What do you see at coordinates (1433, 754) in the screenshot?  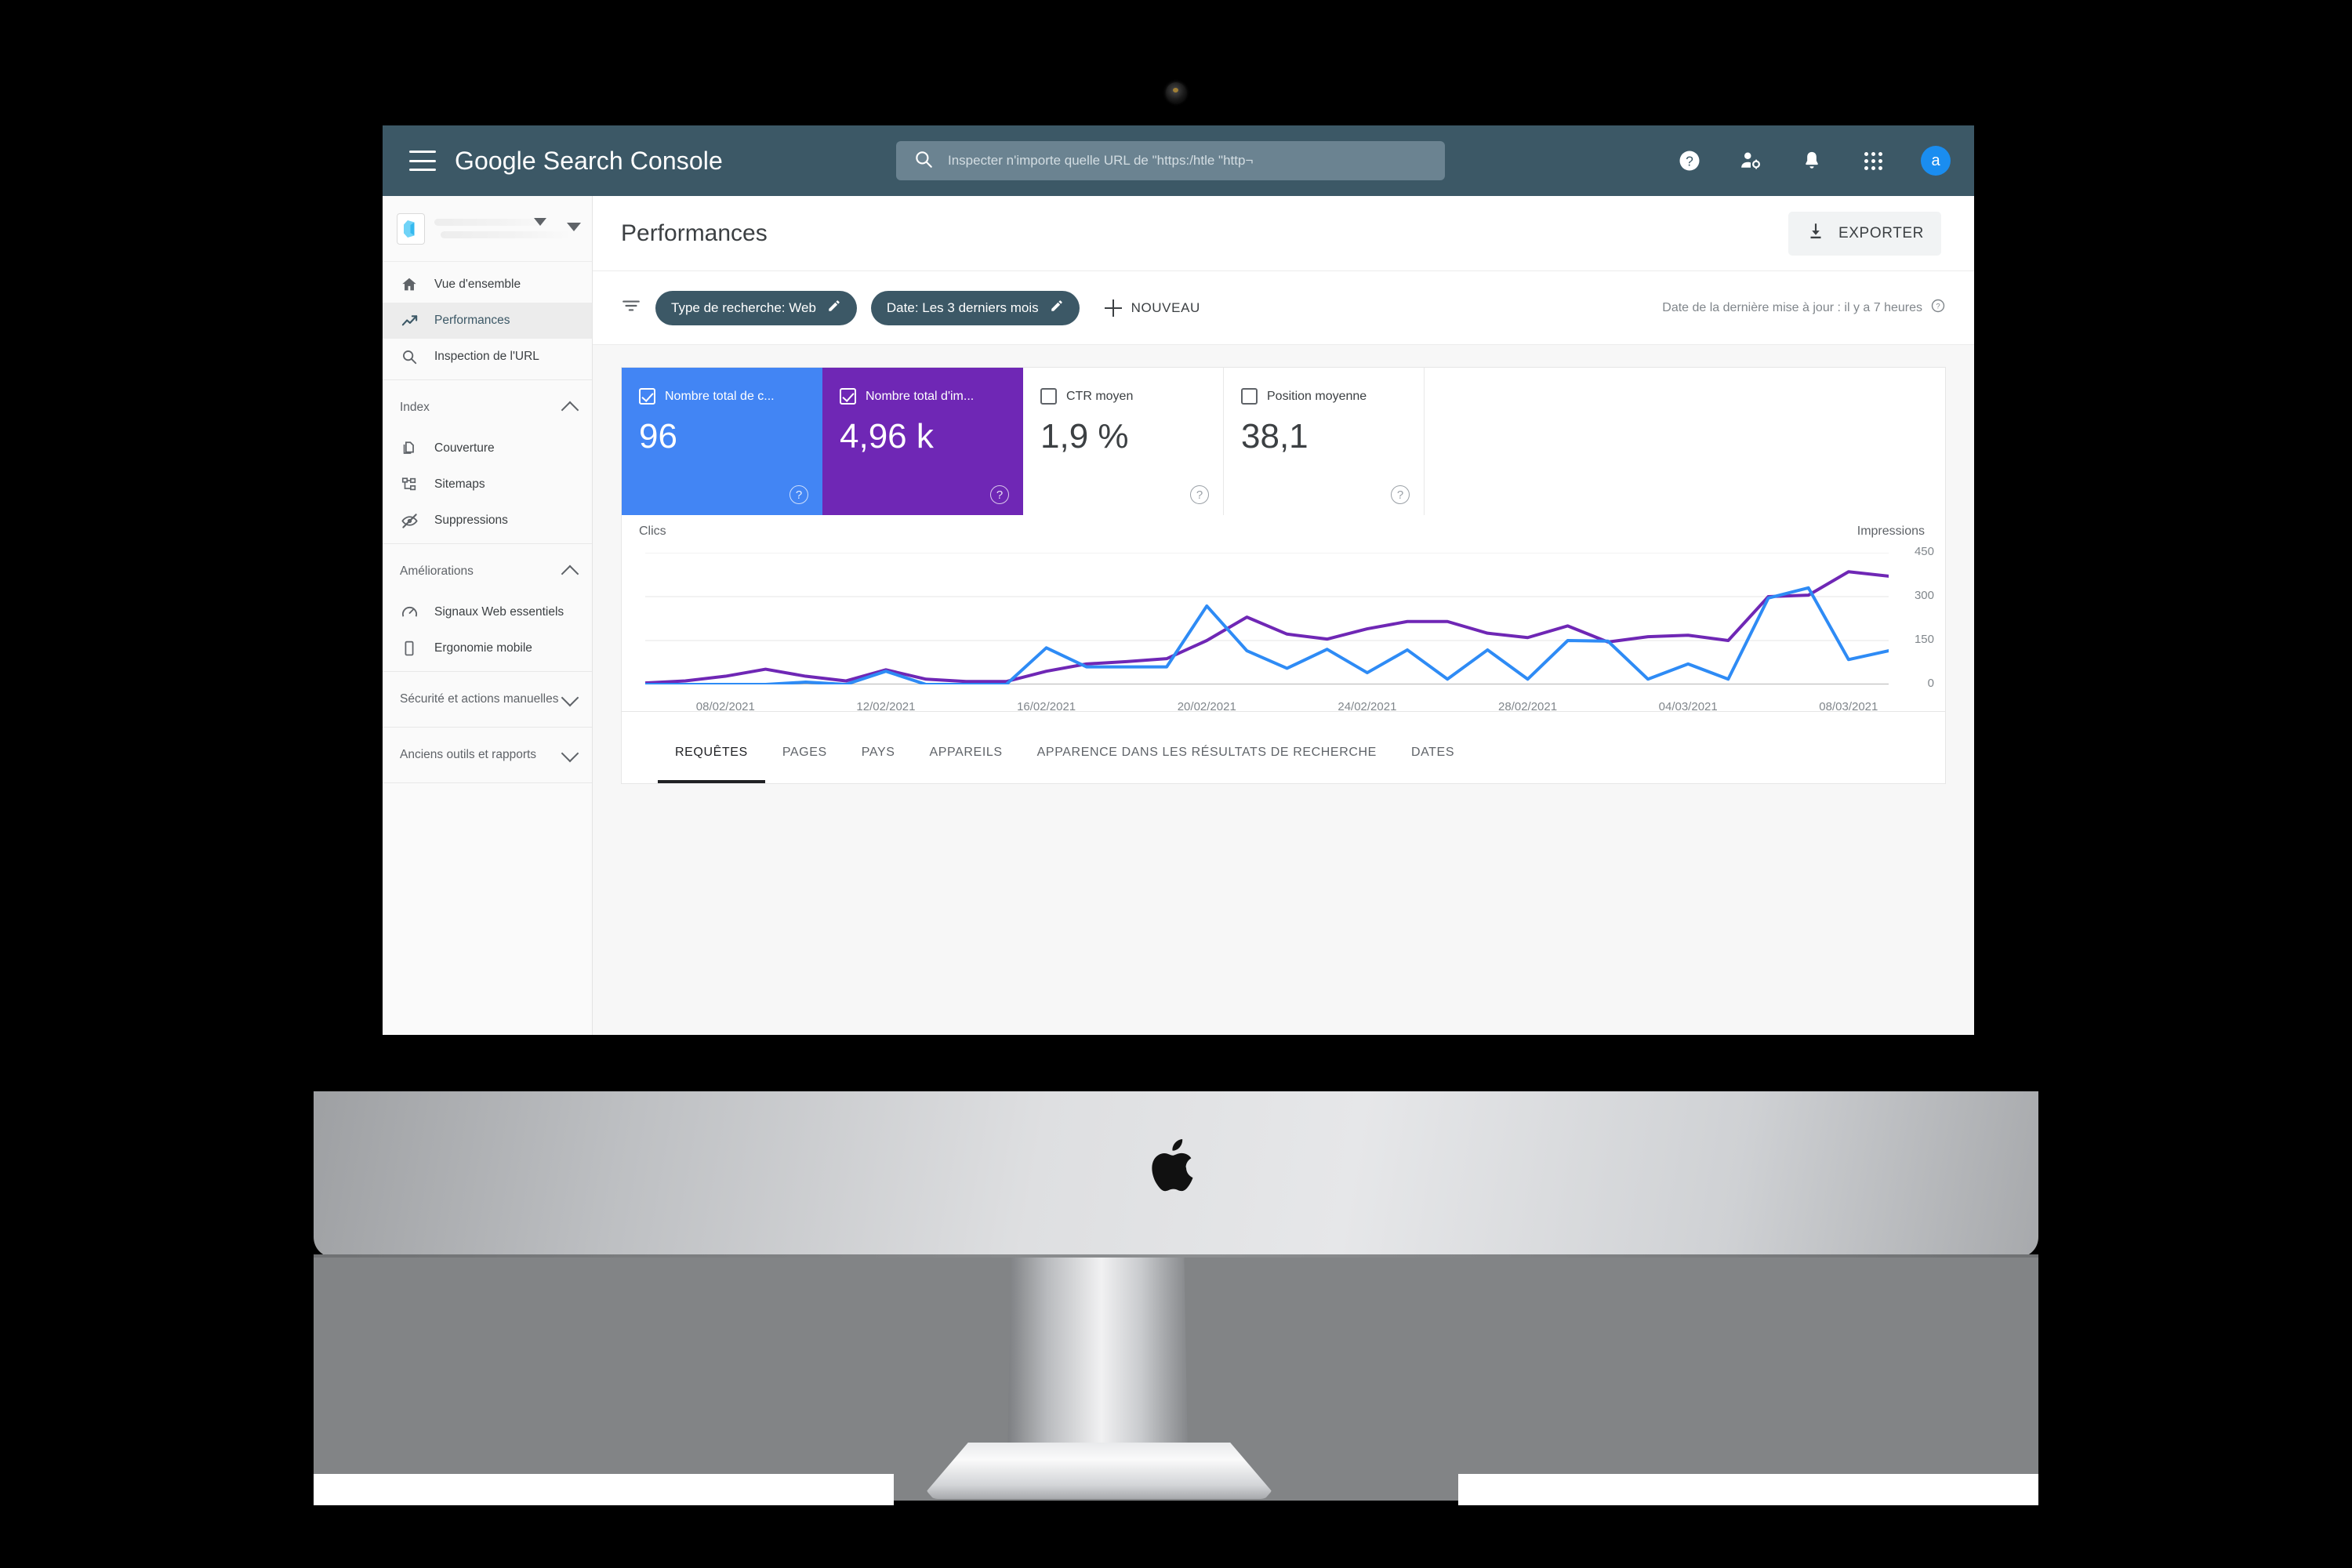 I see `tab-dates: DATES` at bounding box center [1433, 754].